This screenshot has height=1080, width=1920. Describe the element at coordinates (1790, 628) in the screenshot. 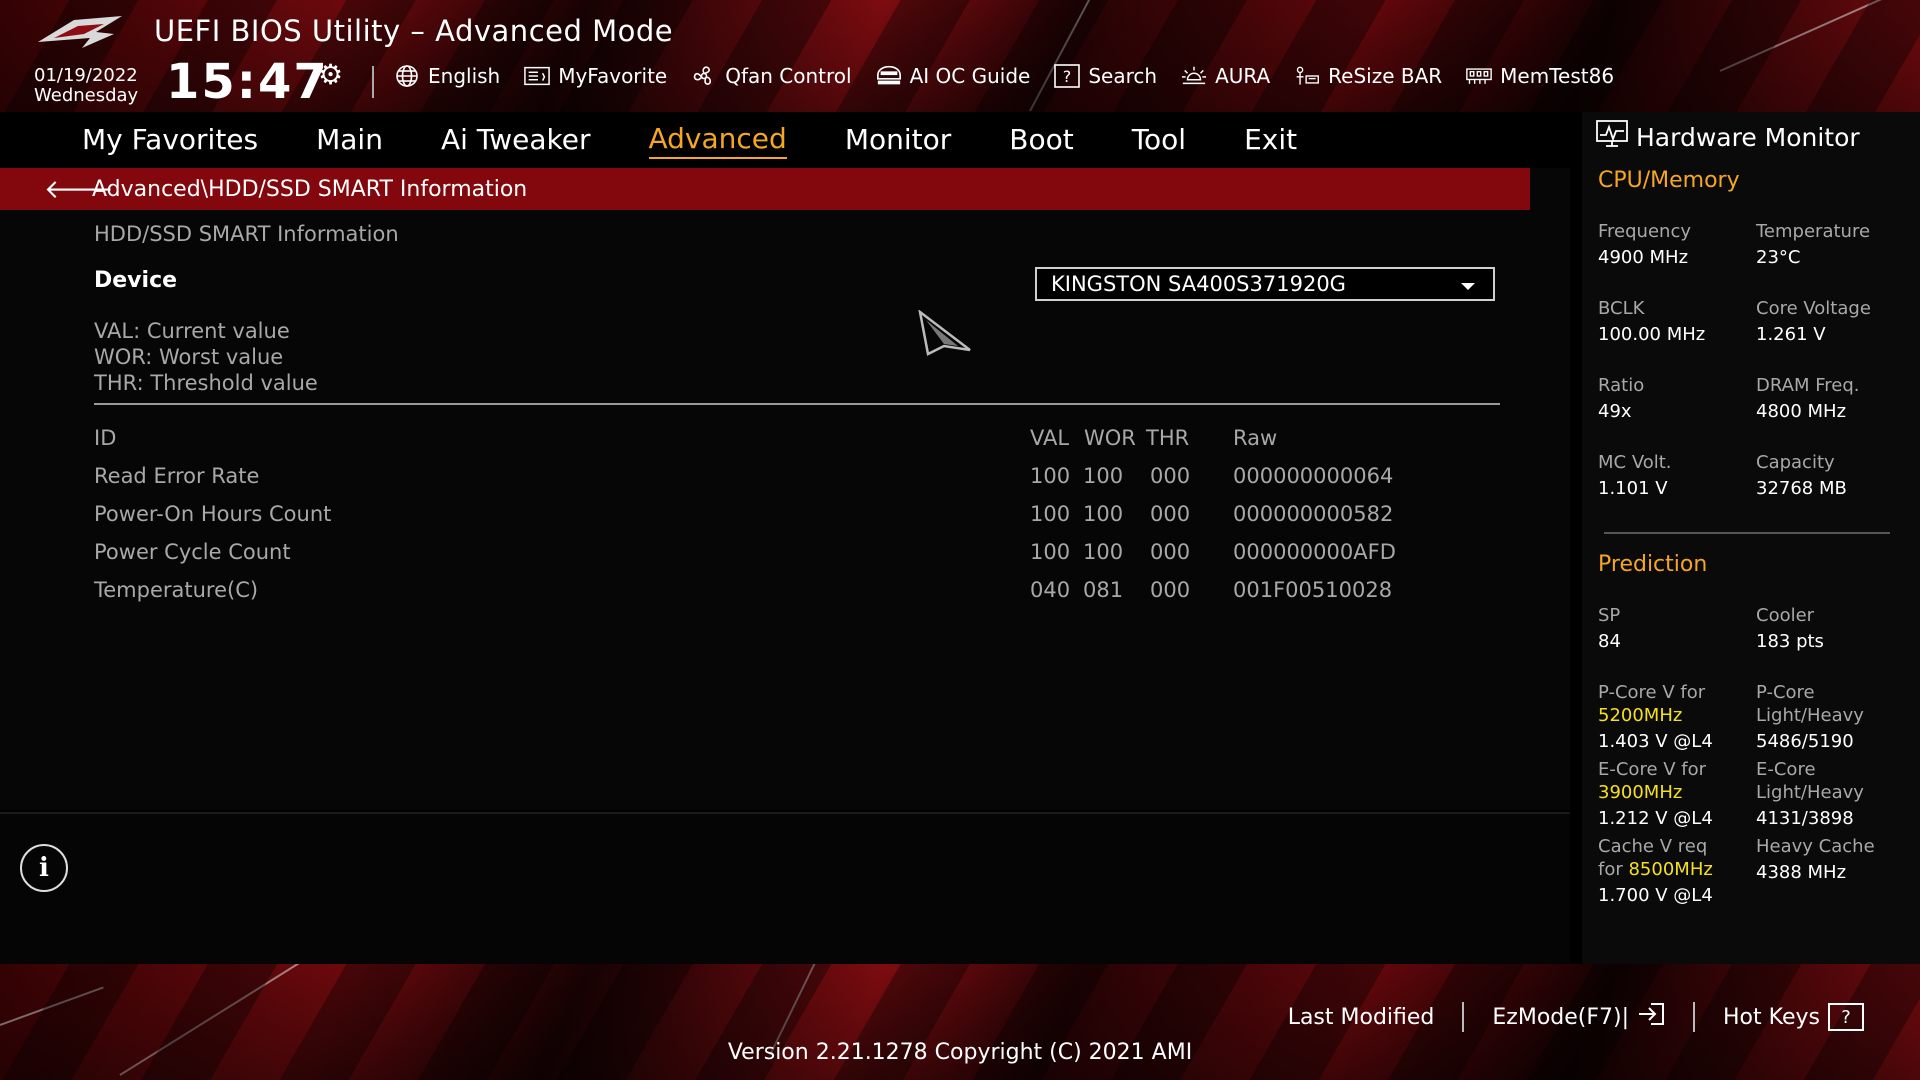

I see `hw-cooler: Cooler 183 pts` at that location.